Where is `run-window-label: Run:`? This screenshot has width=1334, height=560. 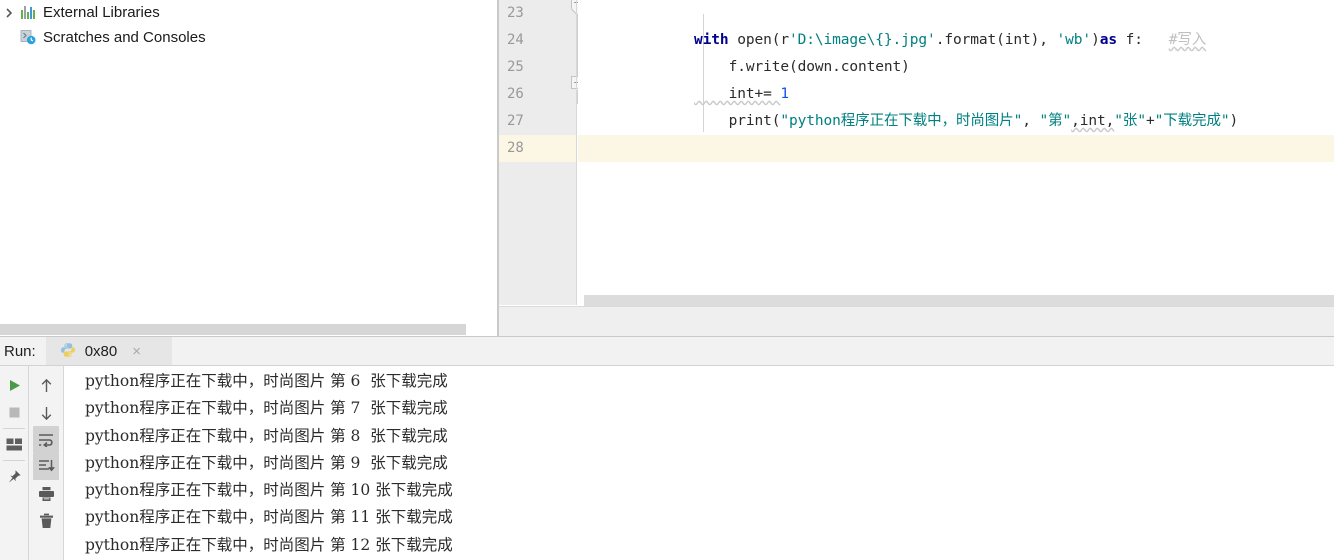
run-window-label: Run: is located at coordinates (20, 351).